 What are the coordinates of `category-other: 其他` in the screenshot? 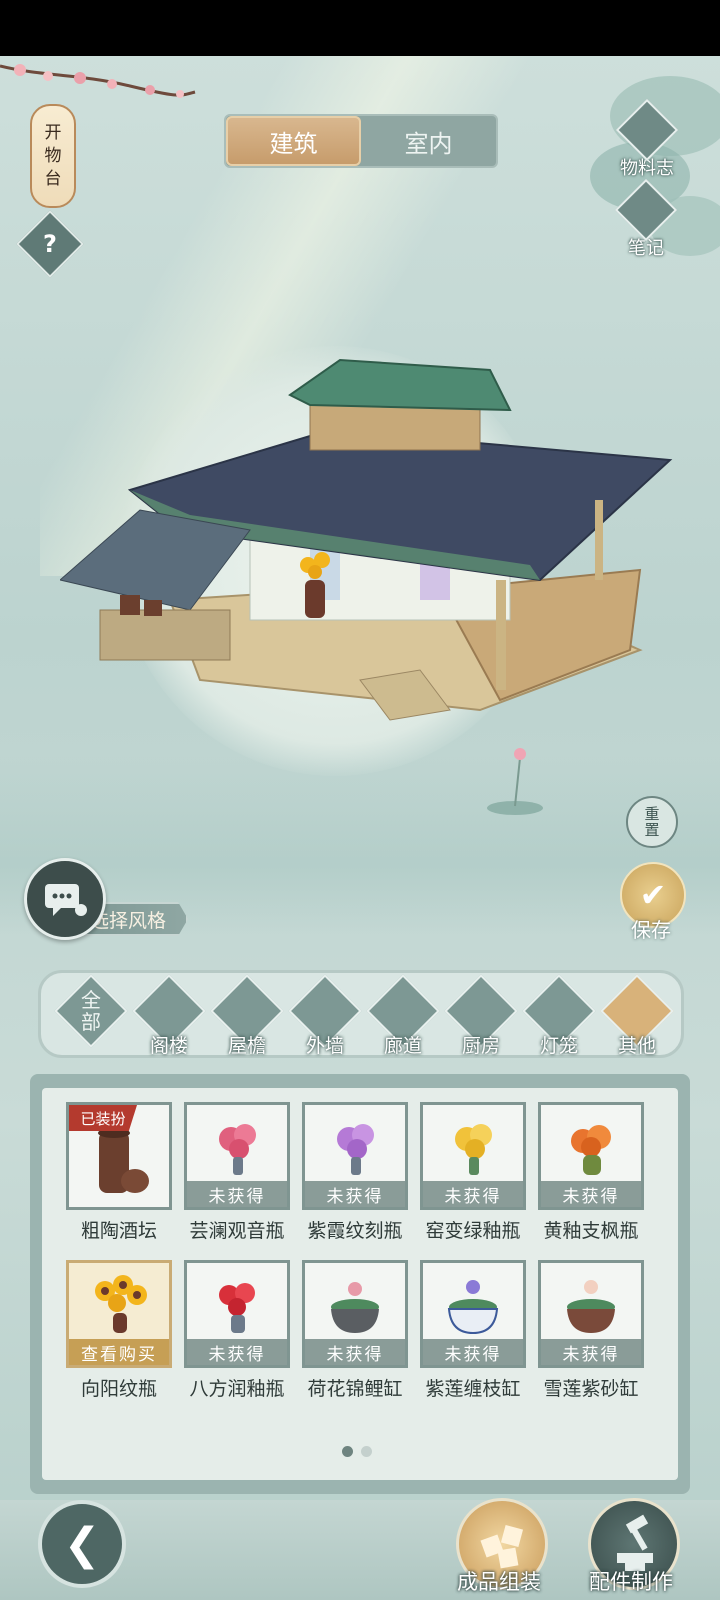 It's located at (637, 1015).